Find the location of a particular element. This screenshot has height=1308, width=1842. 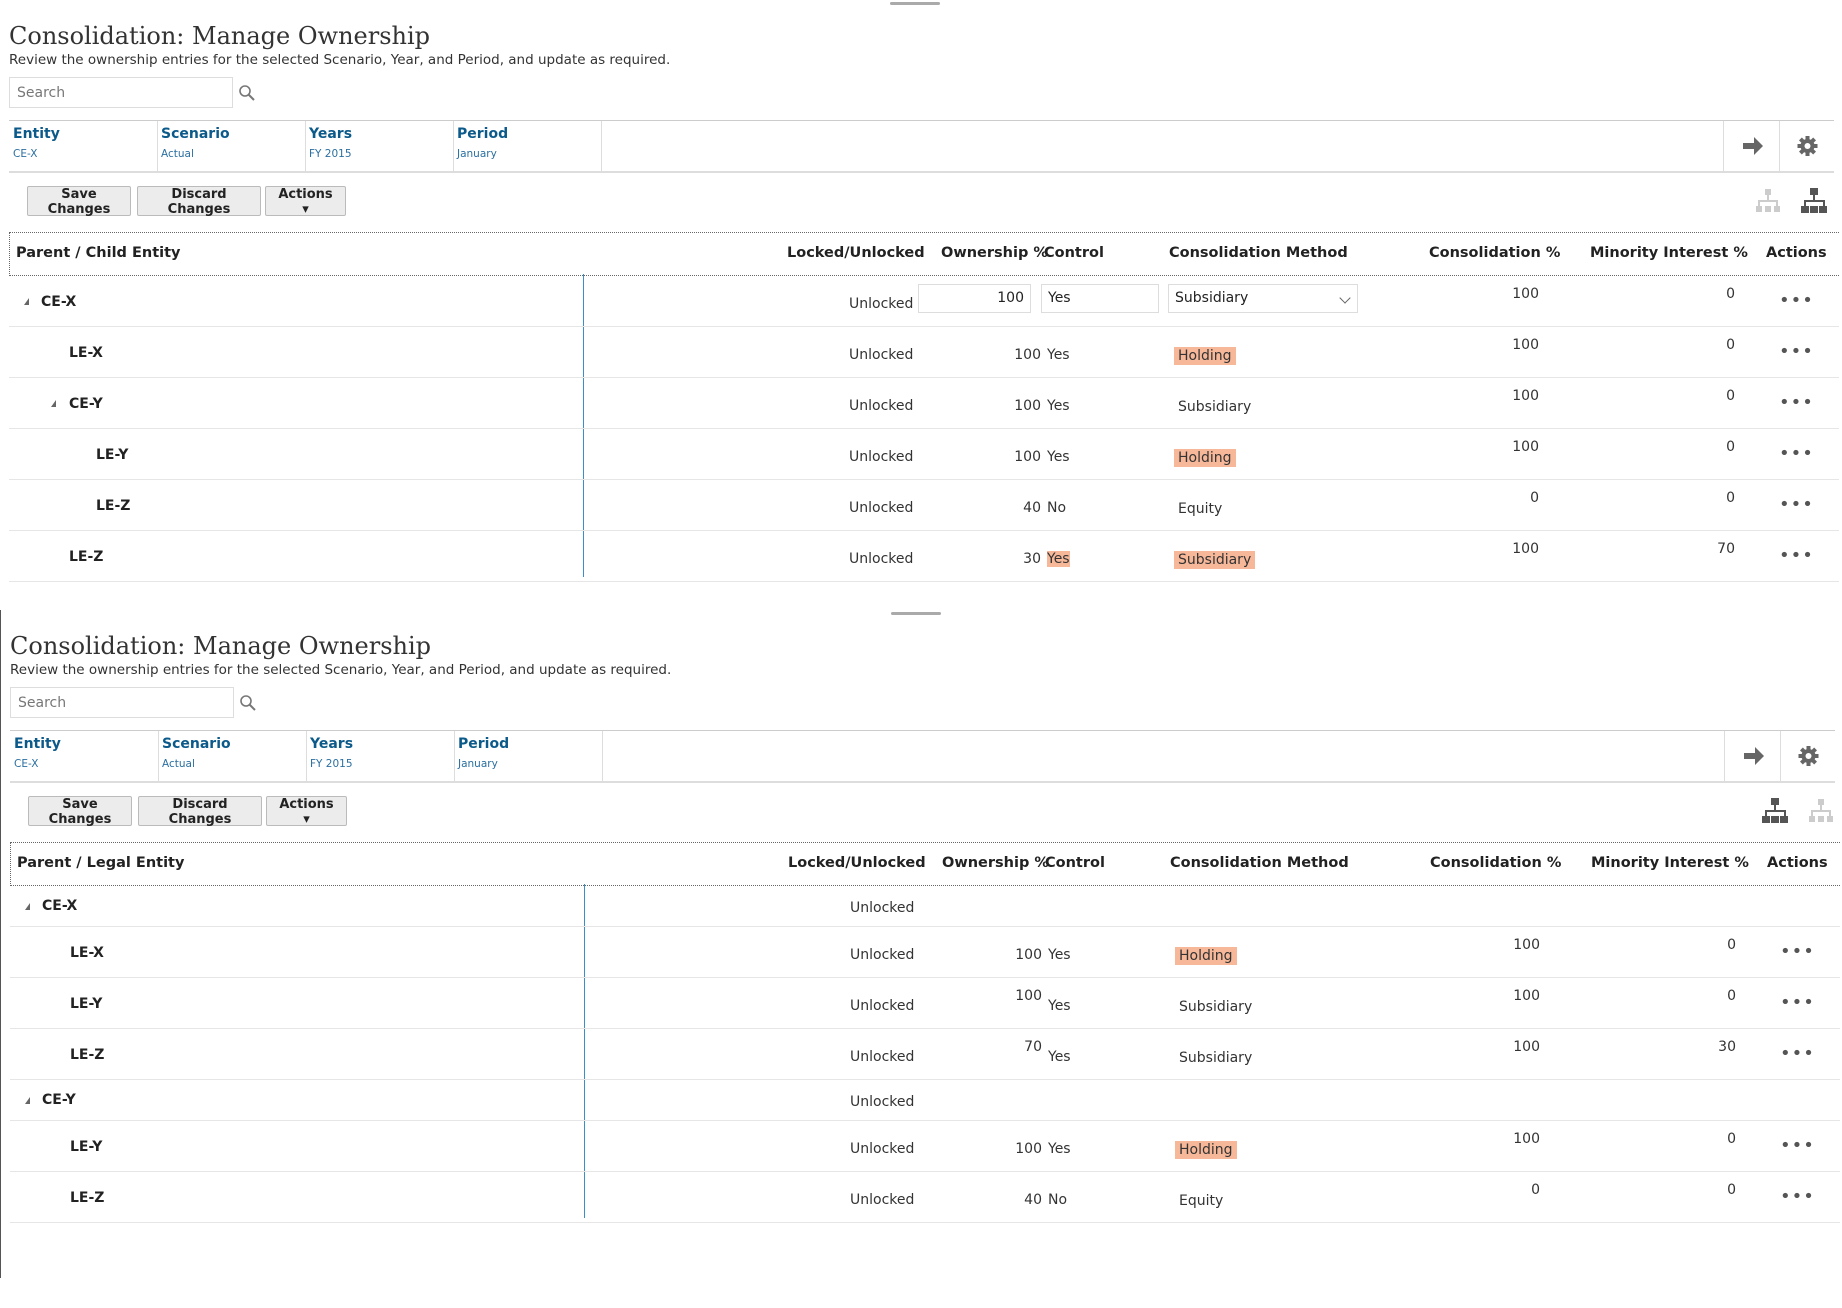

method-select: Subsidiary is located at coordinates (1263, 298).